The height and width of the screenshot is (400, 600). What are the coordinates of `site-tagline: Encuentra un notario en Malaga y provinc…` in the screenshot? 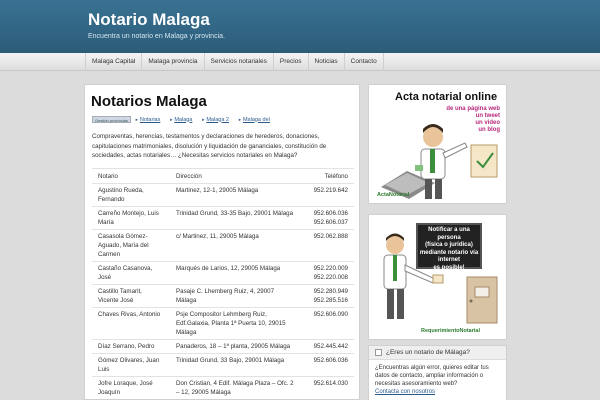 It's located at (156, 36).